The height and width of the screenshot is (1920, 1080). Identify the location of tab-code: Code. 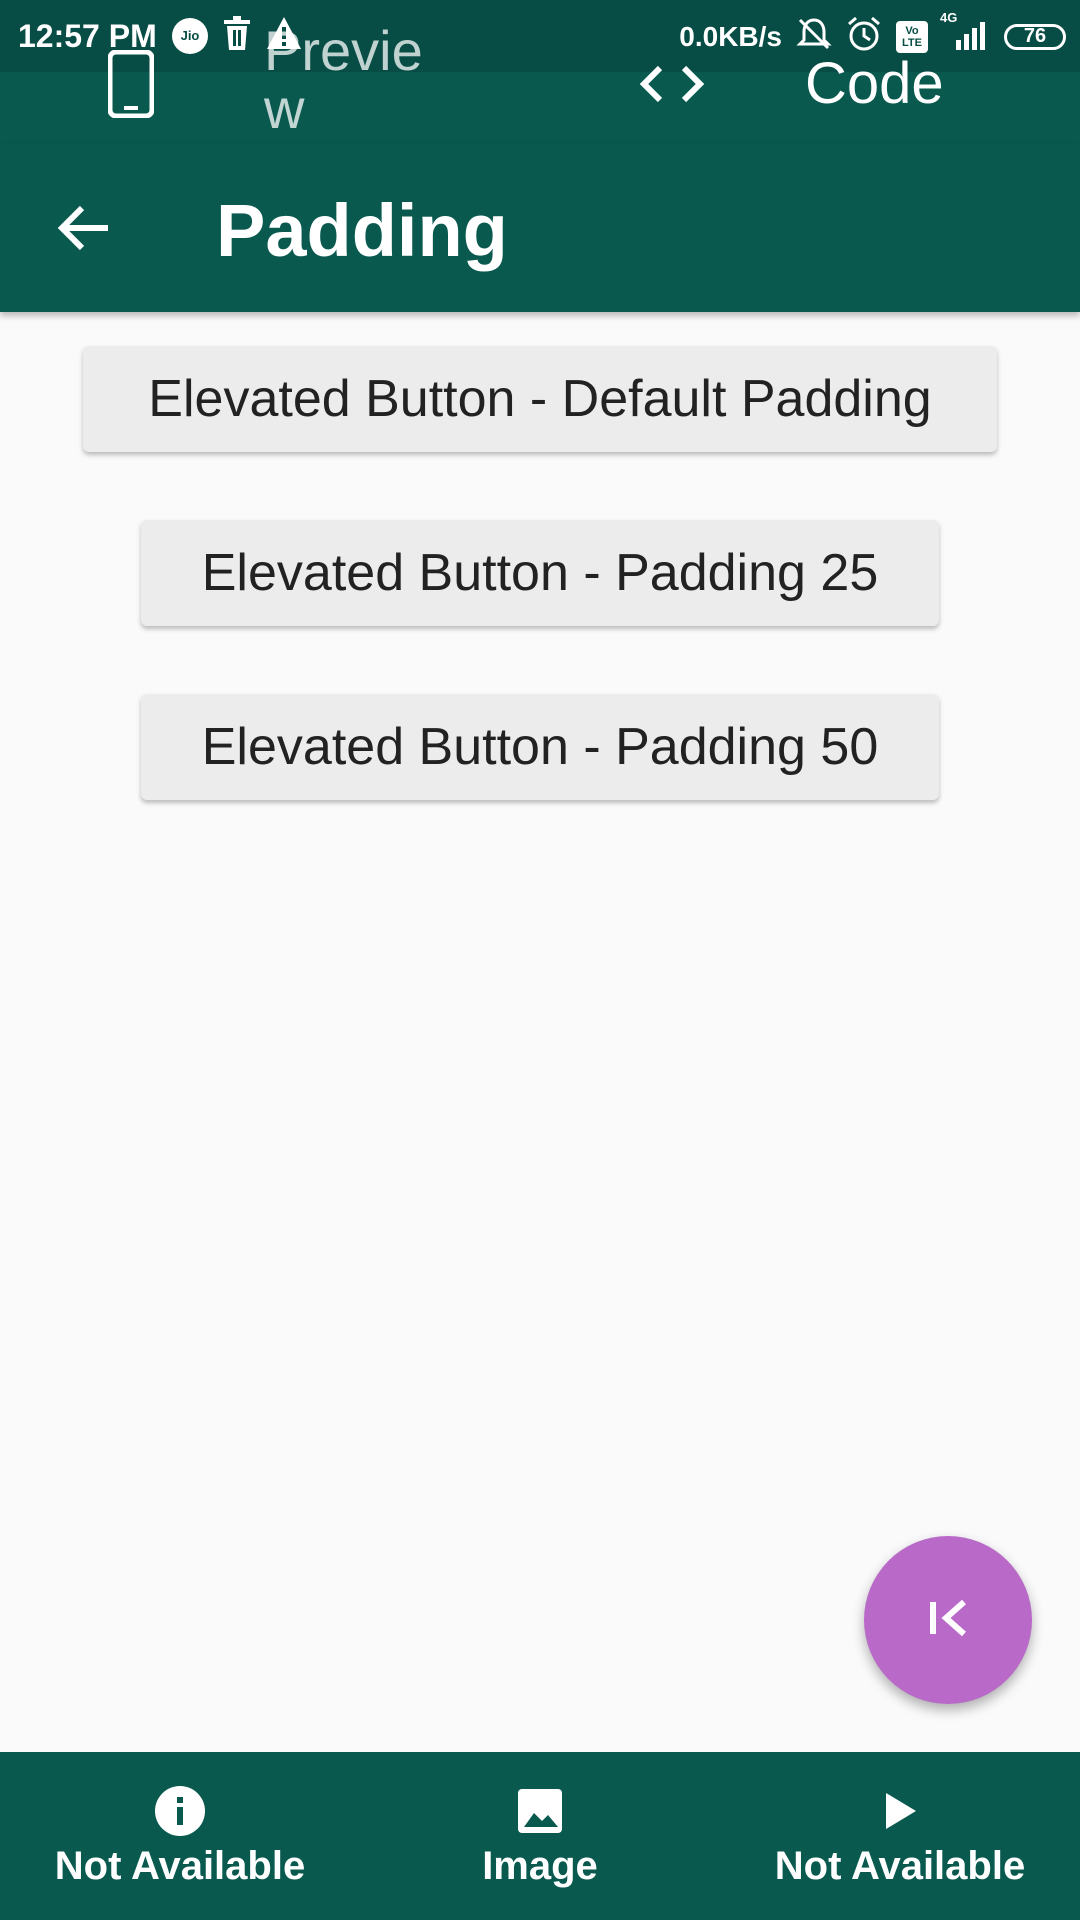
(874, 83).